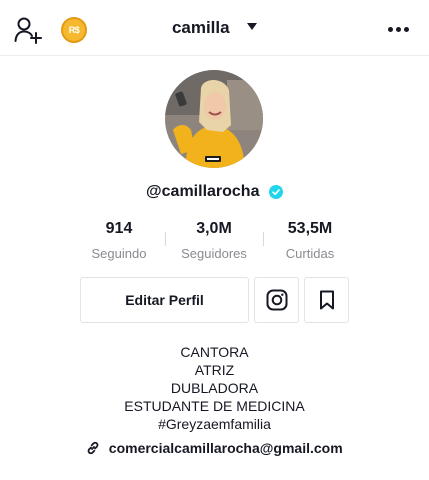 Image resolution: width=429 pixels, height=480 pixels. I want to click on bio-link-text: comercialcamillarocha@gmail.com, so click(225, 447).